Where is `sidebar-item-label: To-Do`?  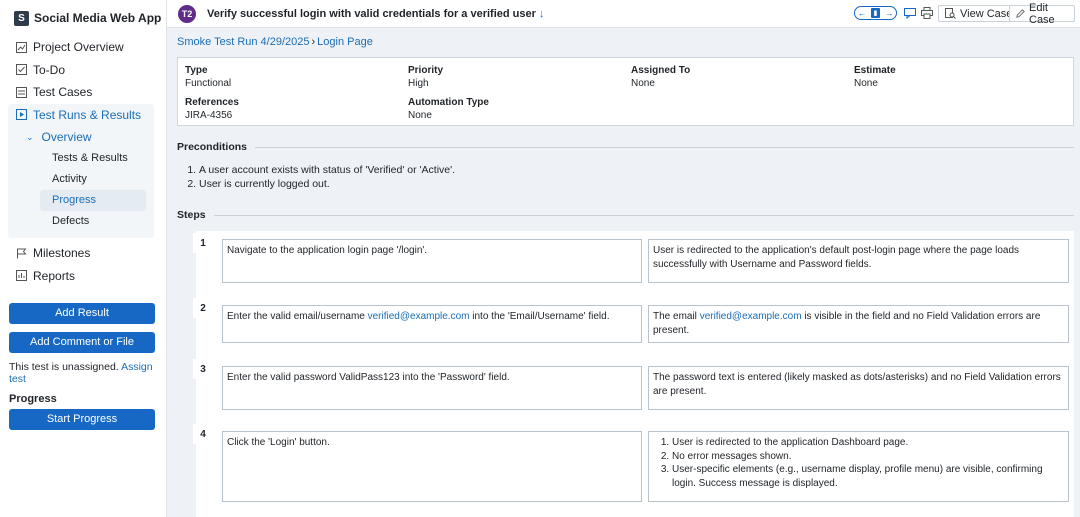
sidebar-item-label: To-Do is located at coordinates (49, 69).